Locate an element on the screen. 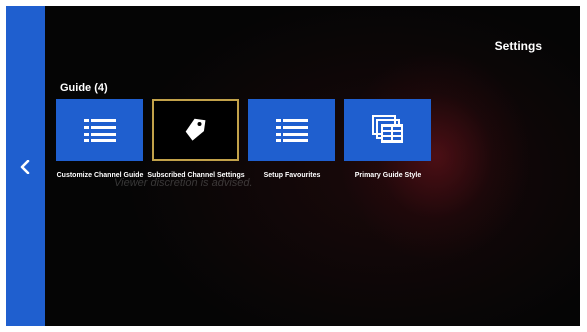 This screenshot has height=332, width=587. page-title: Settings is located at coordinates (518, 46).